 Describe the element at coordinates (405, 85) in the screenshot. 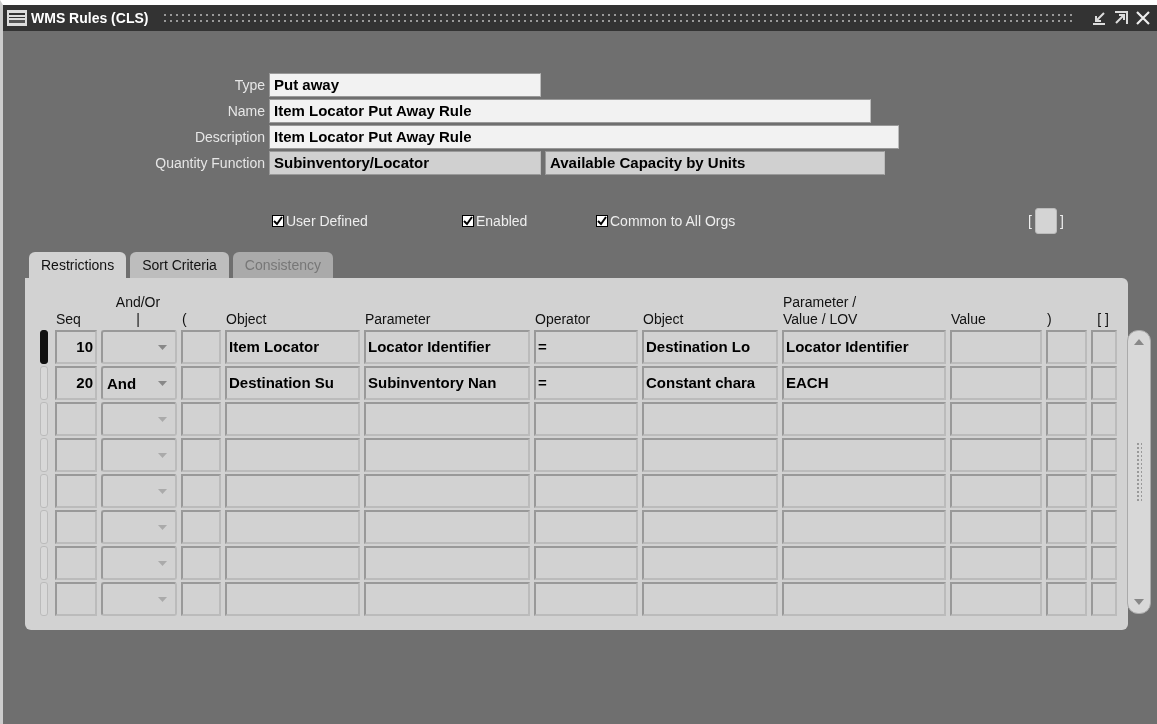

I see `input-field: Put away` at that location.